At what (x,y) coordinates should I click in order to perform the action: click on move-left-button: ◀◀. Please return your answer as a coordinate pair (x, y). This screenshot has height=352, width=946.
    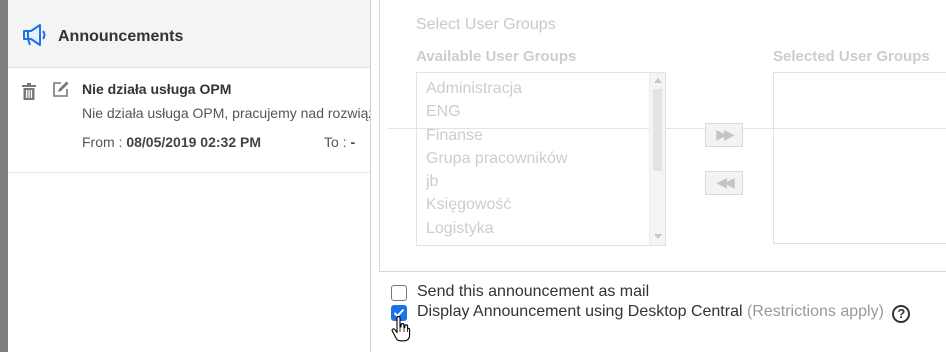
    Looking at the image, I should click on (724, 183).